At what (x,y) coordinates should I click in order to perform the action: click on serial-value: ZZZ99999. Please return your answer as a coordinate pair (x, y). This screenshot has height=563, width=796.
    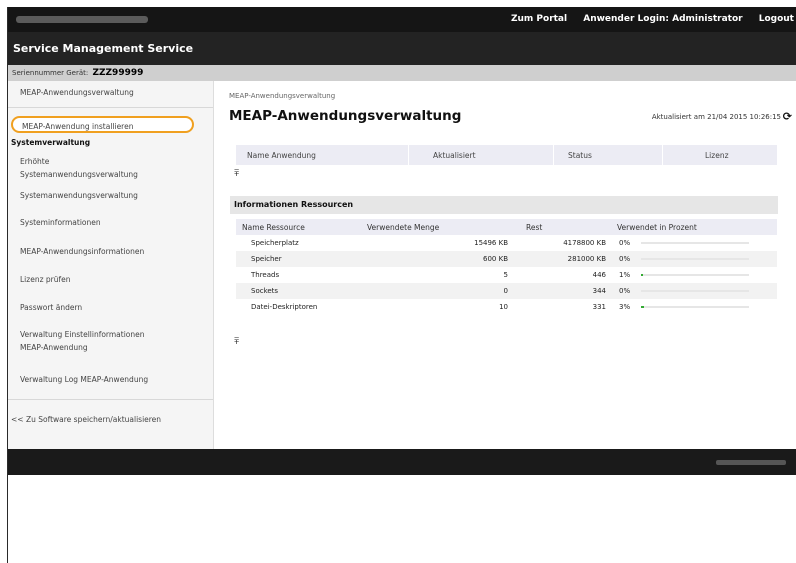
    Looking at the image, I should click on (118, 73).